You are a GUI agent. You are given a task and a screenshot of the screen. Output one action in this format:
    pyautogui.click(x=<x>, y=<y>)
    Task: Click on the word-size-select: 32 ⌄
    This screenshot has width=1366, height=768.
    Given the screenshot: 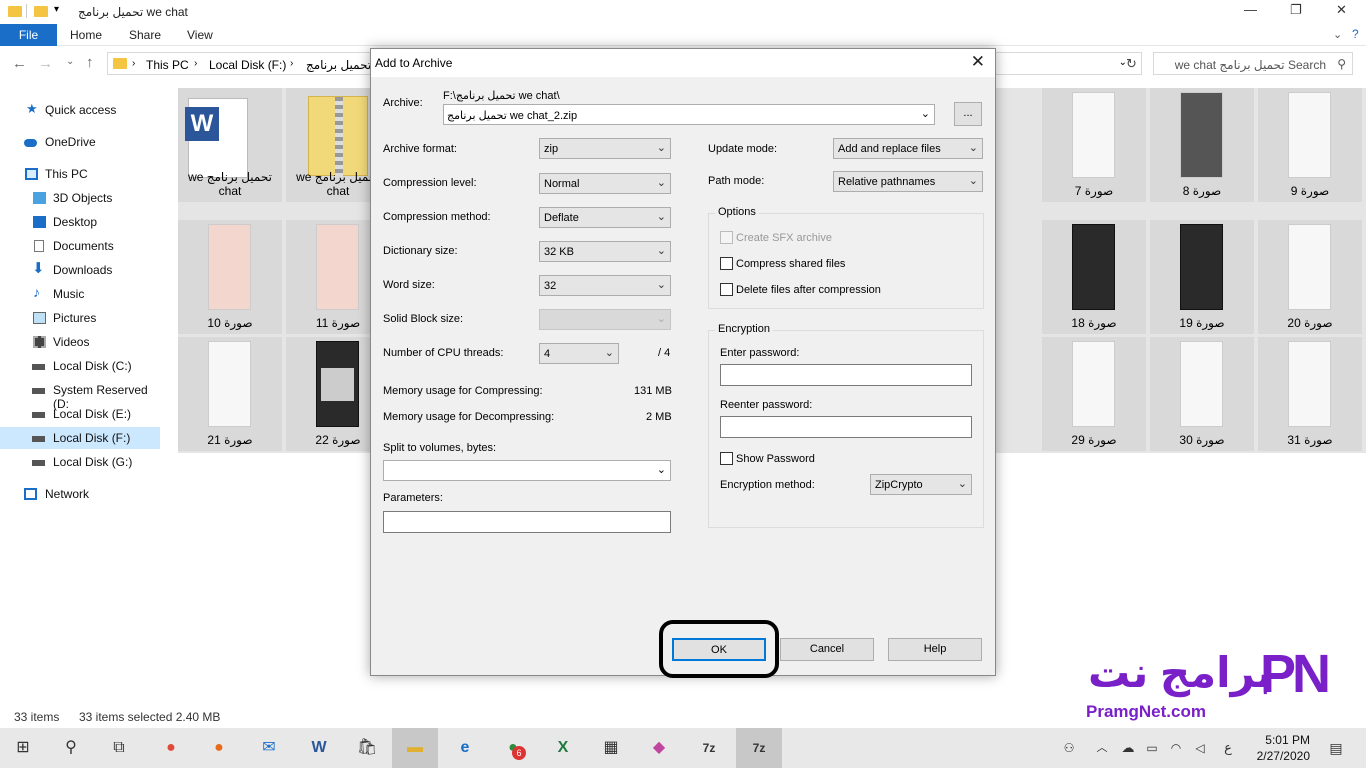 What is the action you would take?
    pyautogui.click(x=605, y=285)
    